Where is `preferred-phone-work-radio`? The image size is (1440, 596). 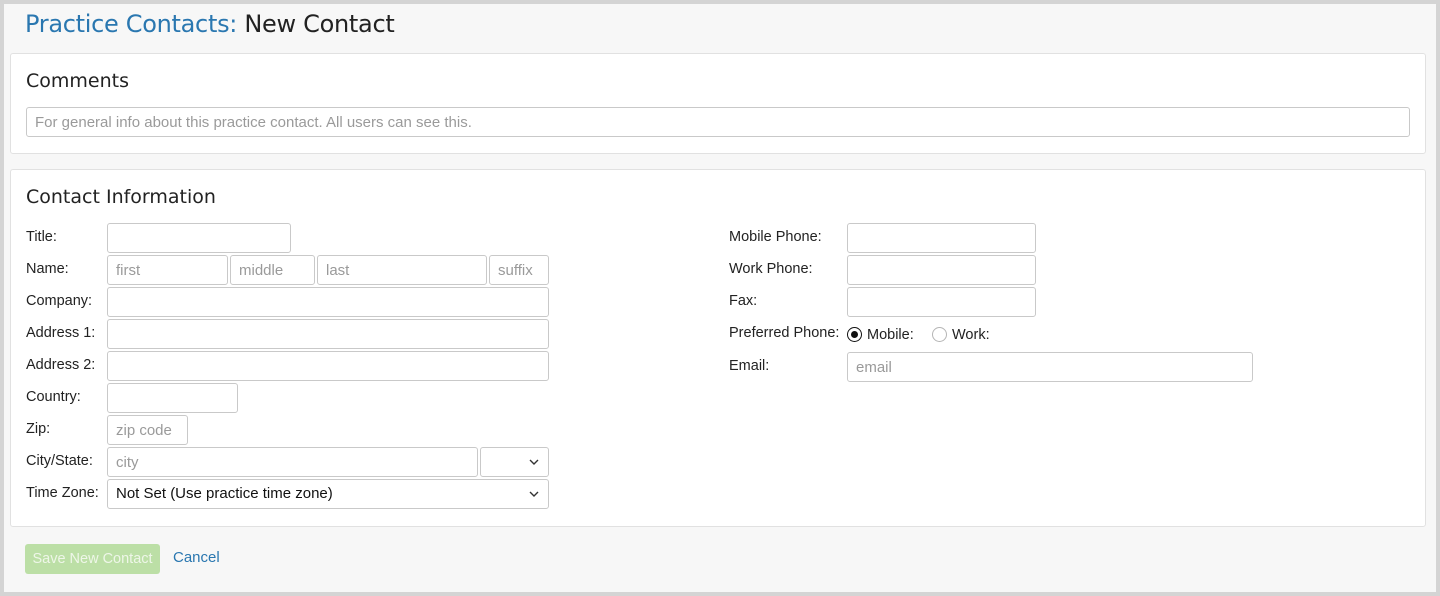
preferred-phone-work-radio is located at coordinates (939, 334).